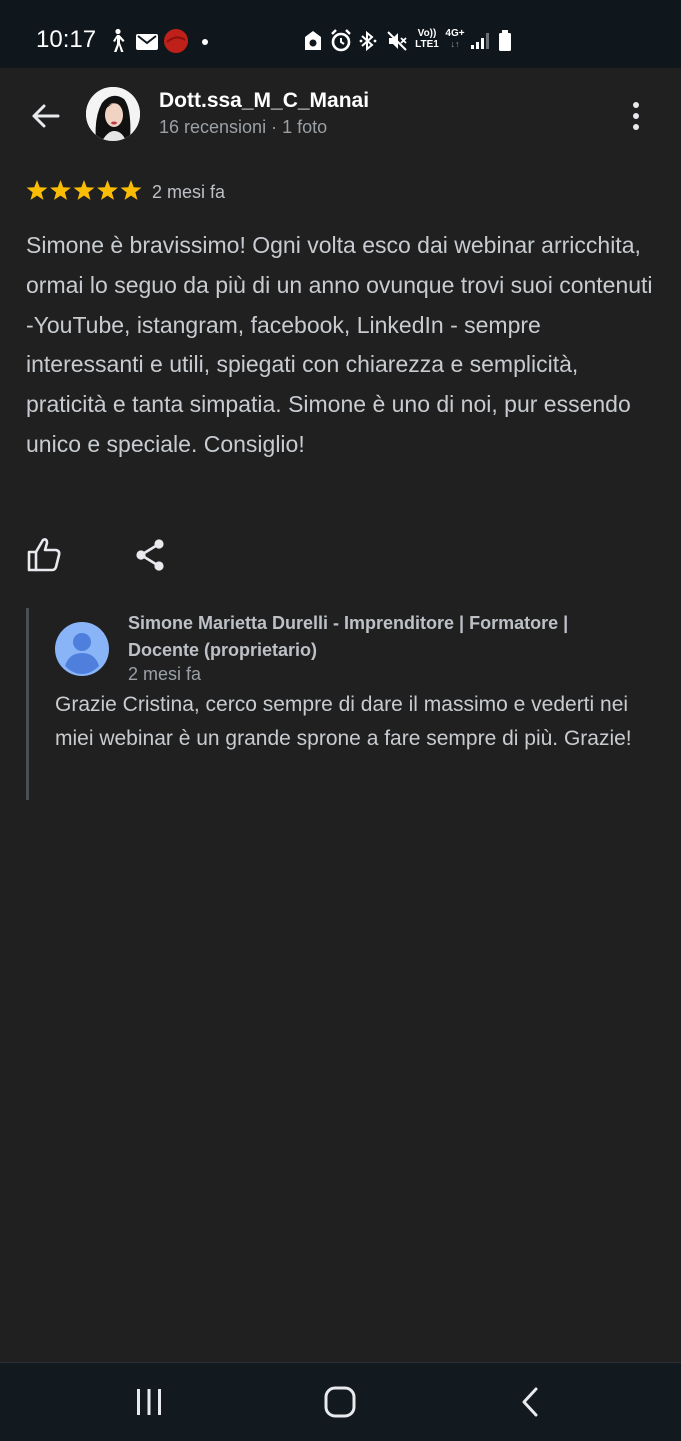  I want to click on more-notifications-dot-icon, so click(205, 42).